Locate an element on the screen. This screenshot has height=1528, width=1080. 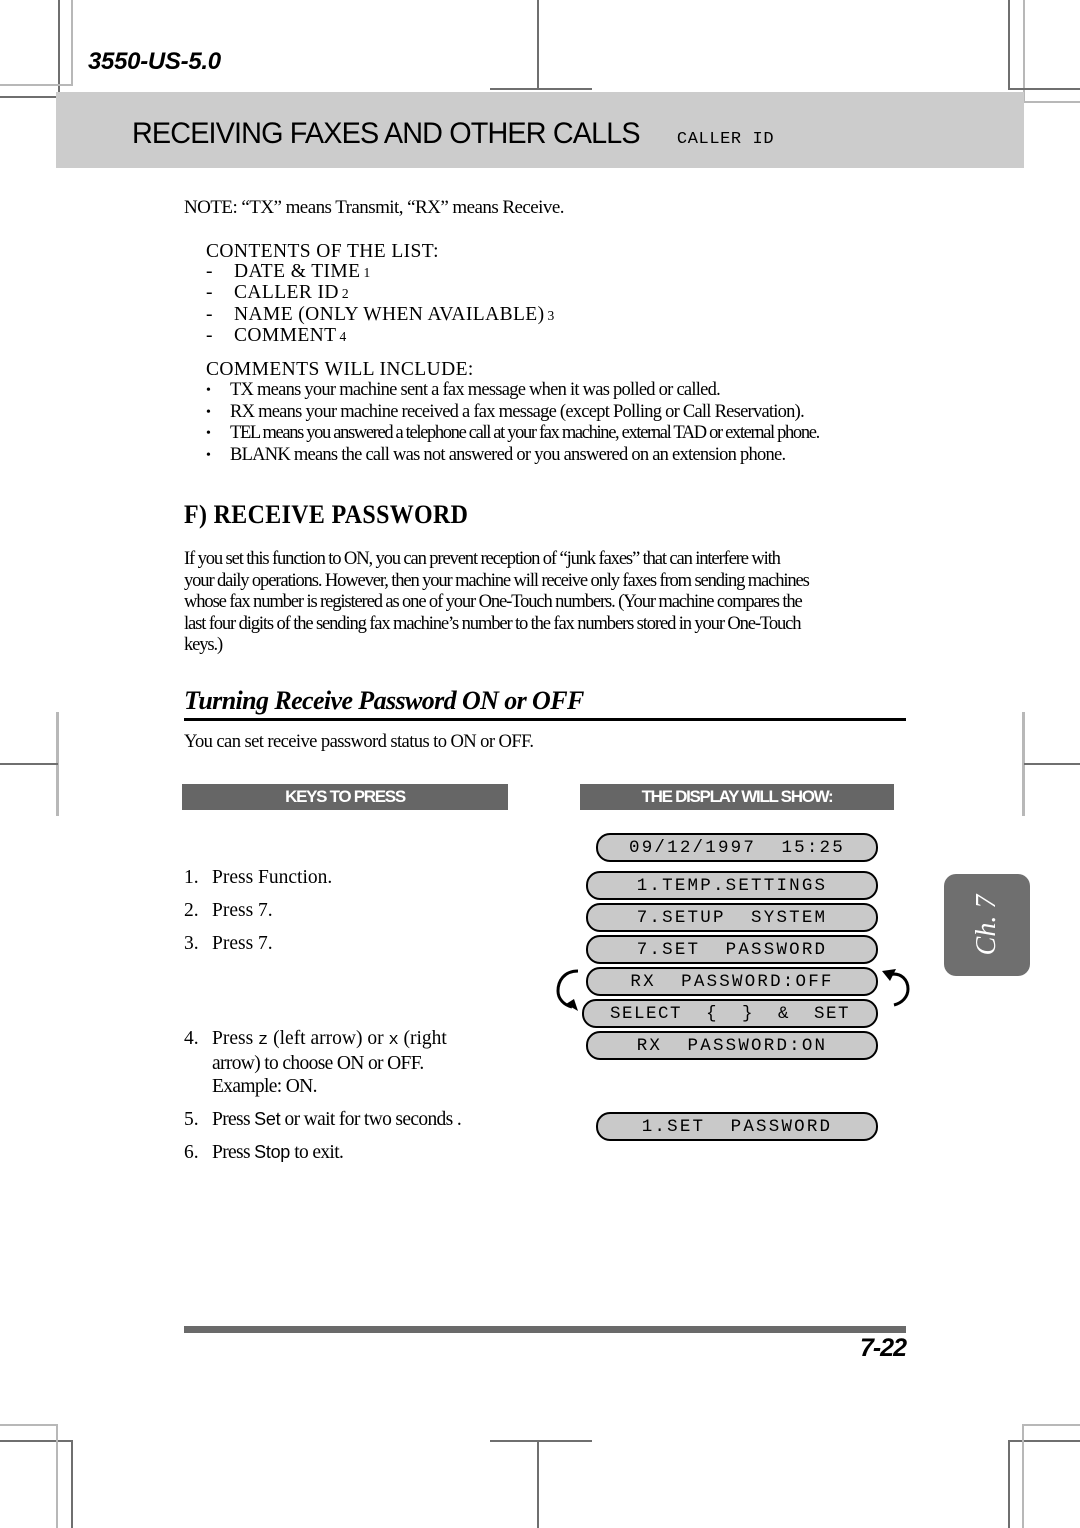
crop-mark-top-left-horizontal is located at coordinates (36, 85).